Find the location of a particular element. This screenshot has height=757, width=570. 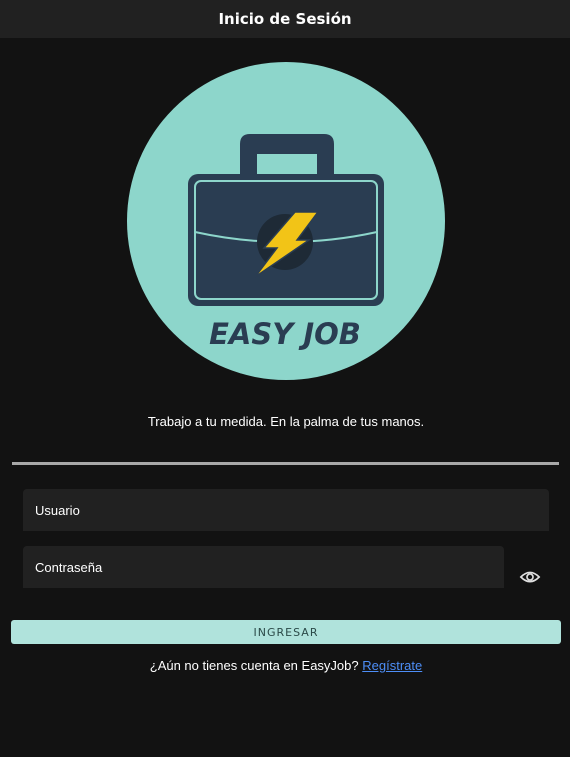

password-input is located at coordinates (263, 567).